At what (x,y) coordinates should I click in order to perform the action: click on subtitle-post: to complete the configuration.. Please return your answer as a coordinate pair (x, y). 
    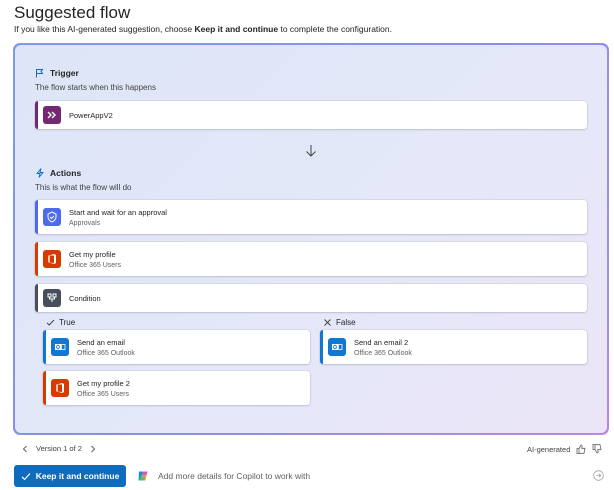
    Looking at the image, I should click on (335, 29).